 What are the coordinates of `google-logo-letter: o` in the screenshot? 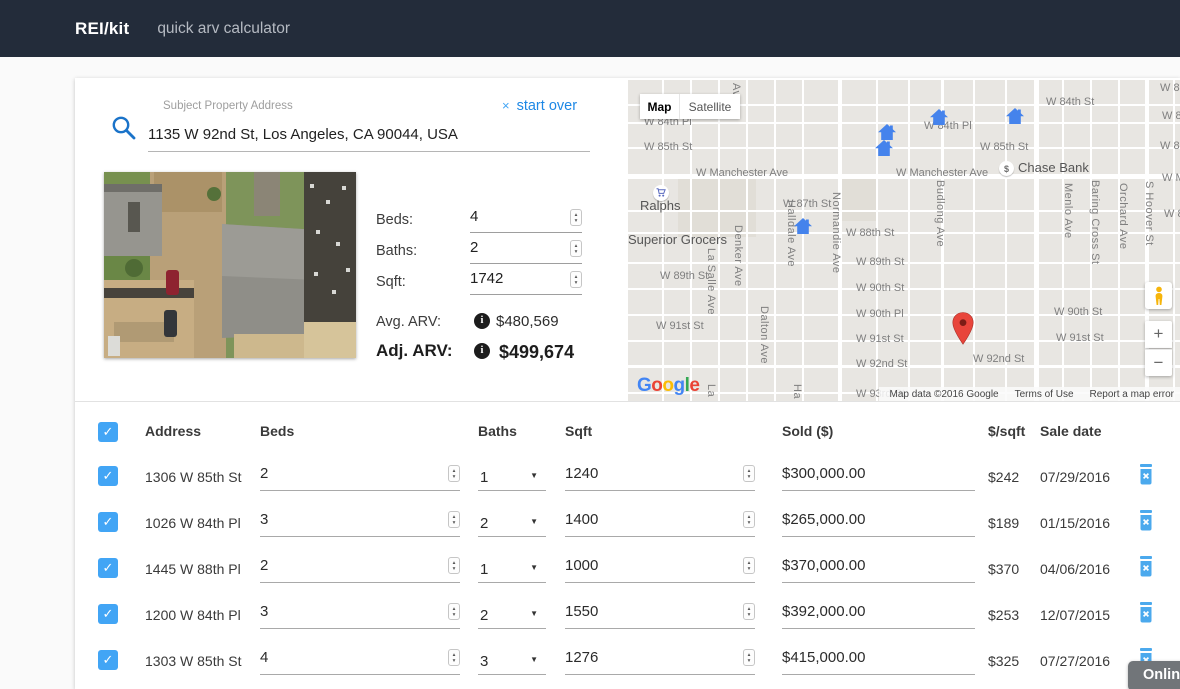 It's located at (668, 385).